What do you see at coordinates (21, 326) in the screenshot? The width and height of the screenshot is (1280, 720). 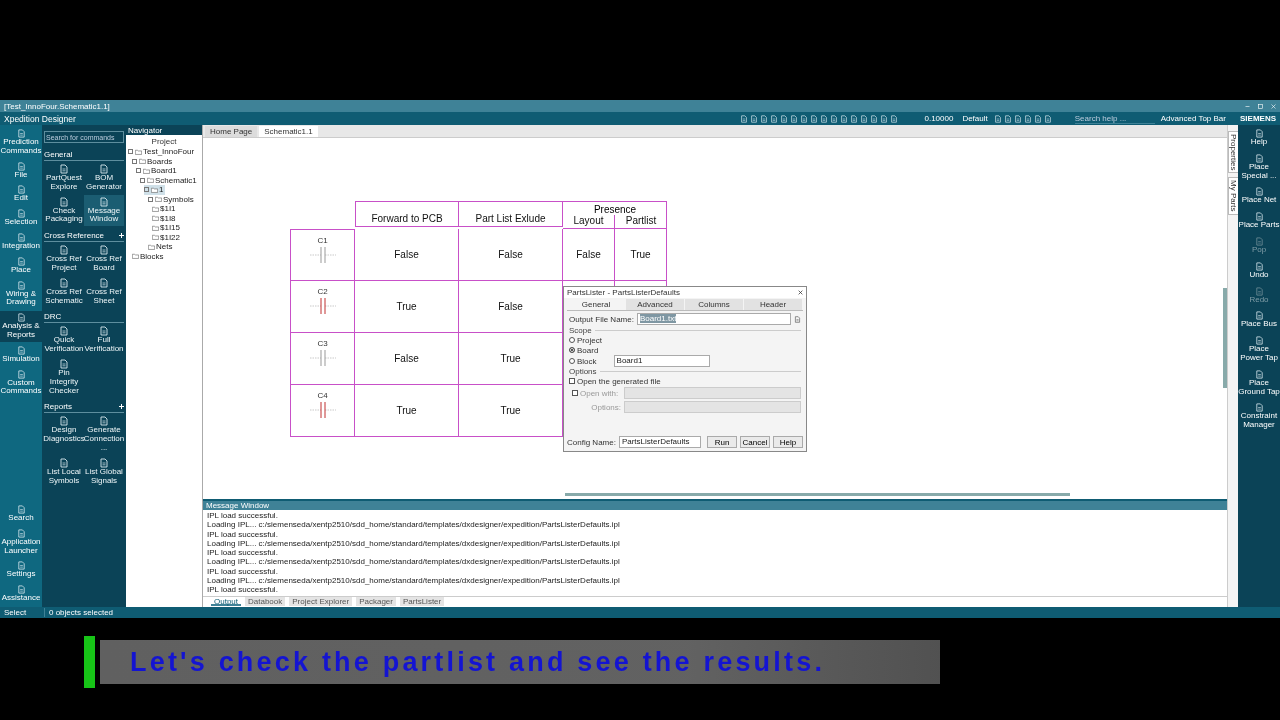 I see `rail-item: Analysis & Reports` at bounding box center [21, 326].